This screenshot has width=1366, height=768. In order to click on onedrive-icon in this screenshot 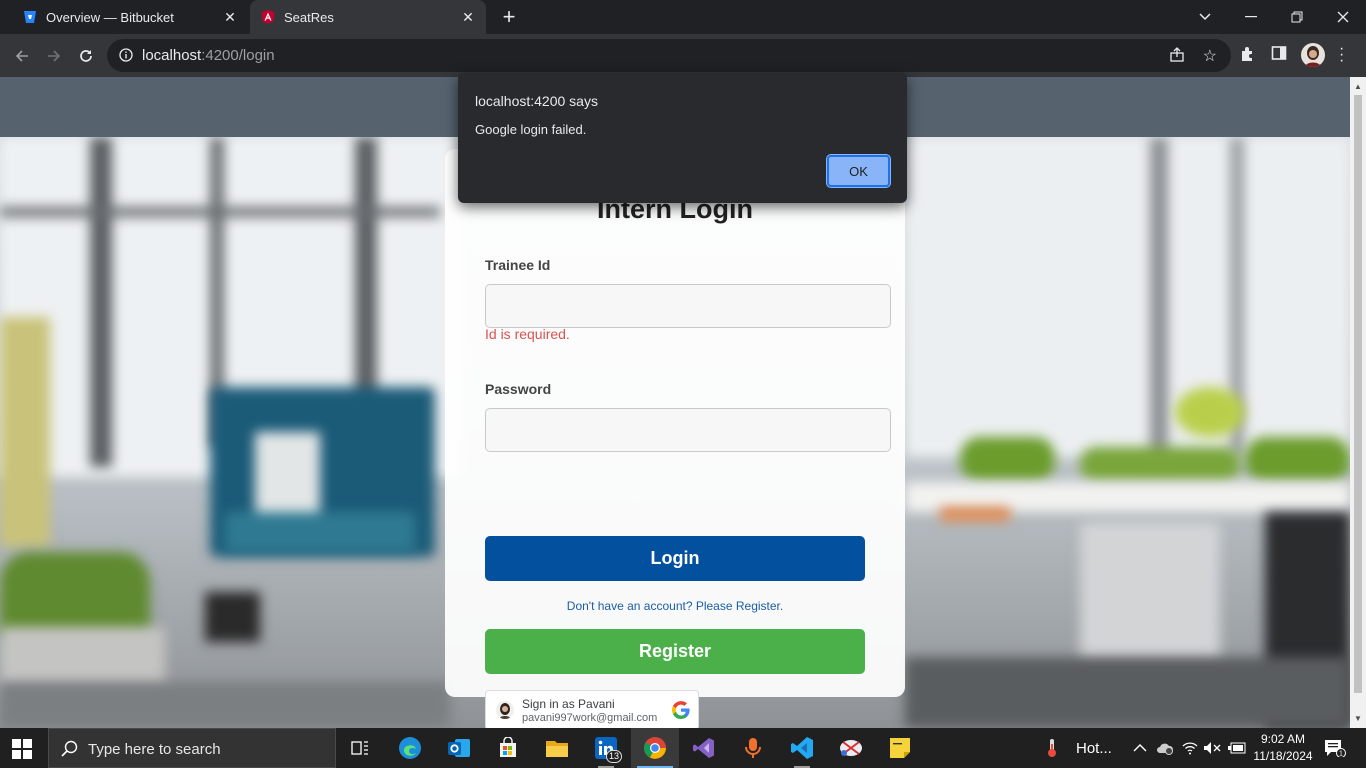, I will do `click(1165, 748)`.